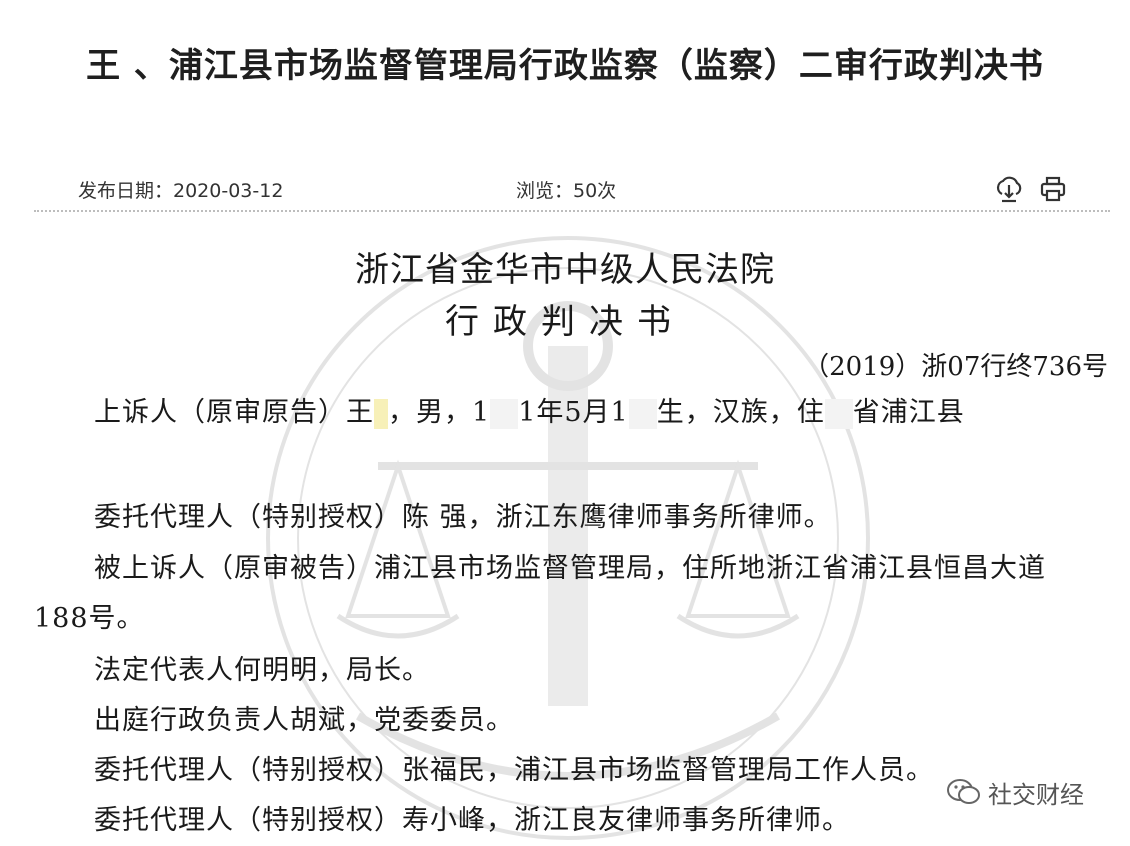 Image resolution: width=1130 pixels, height=846 pixels. I want to click on print-icon, so click(1053, 189).